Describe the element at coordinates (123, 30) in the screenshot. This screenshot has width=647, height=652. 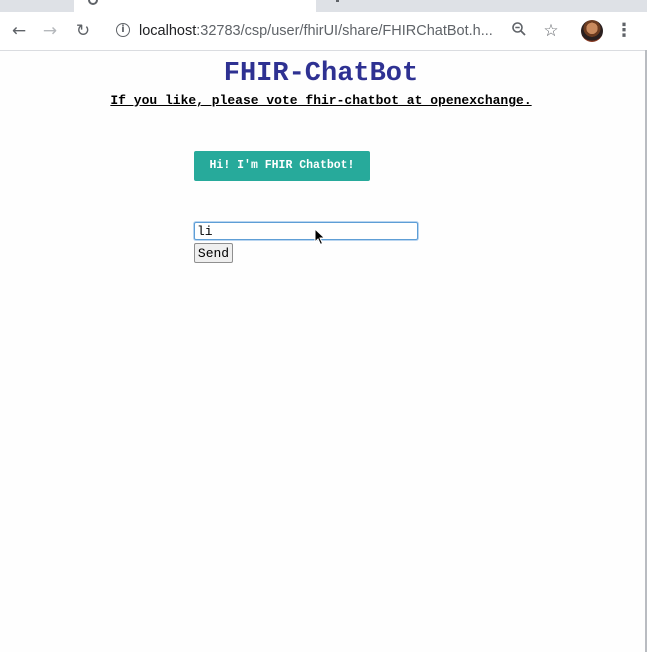
I see `info-icon: i` at that location.